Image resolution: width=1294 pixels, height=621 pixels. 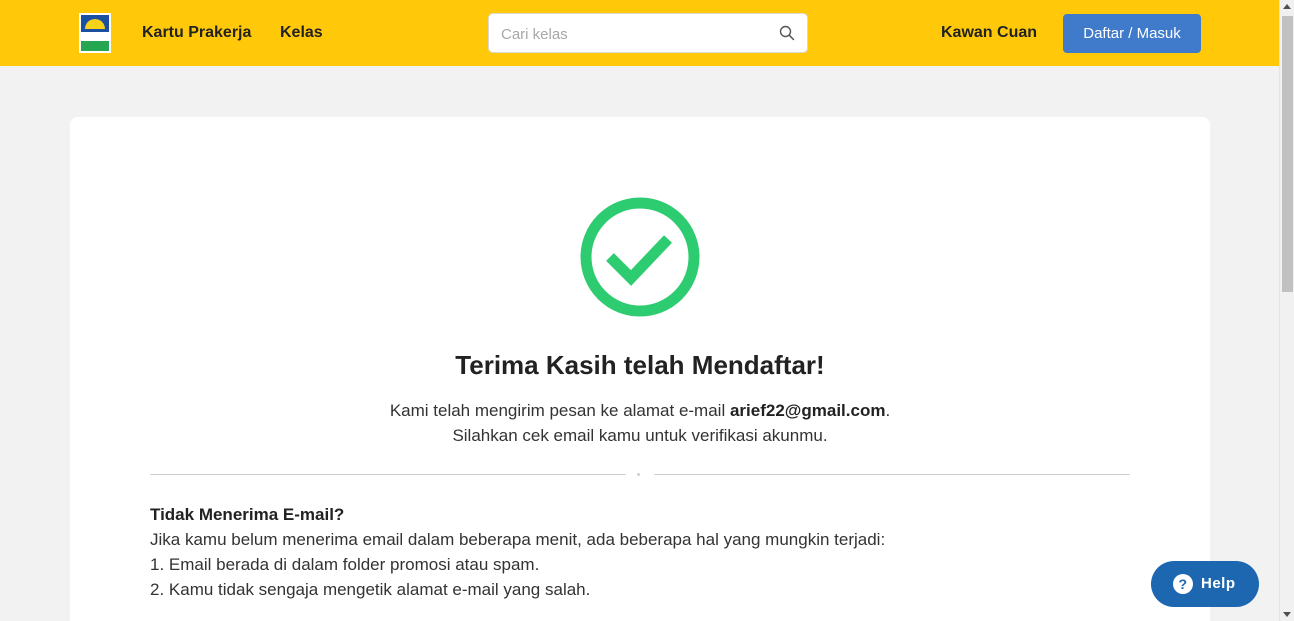 I want to click on nav-kawan-cuan: Kawan Cuan, so click(x=989, y=33).